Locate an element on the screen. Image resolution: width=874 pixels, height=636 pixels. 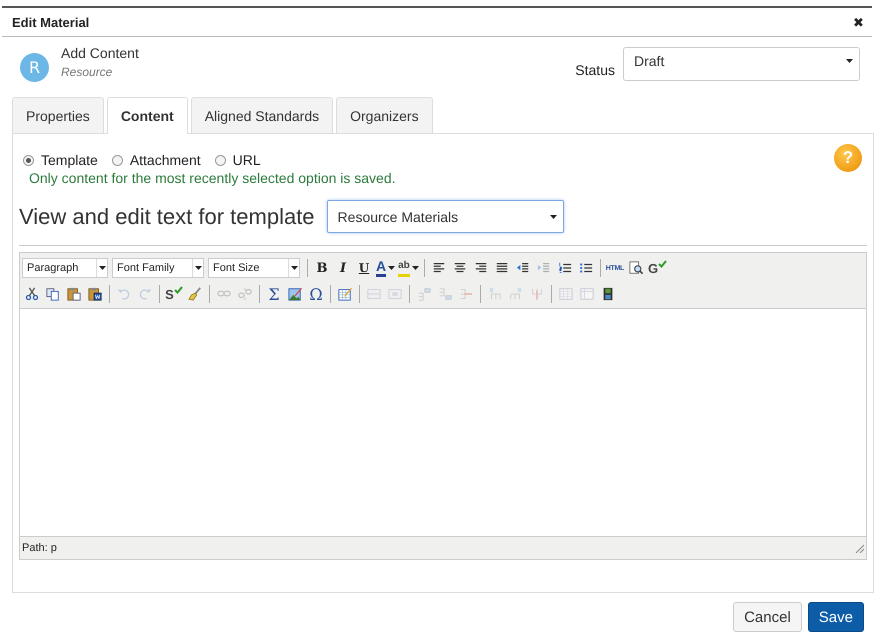
avatar: R is located at coordinates (34, 67).